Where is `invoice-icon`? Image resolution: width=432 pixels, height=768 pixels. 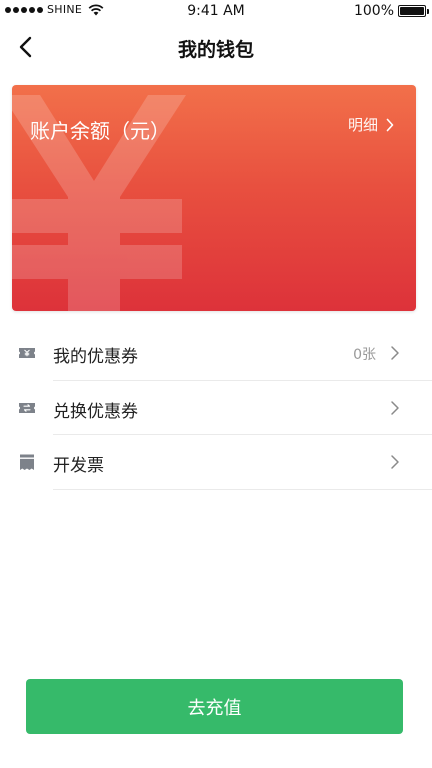 invoice-icon is located at coordinates (27, 462).